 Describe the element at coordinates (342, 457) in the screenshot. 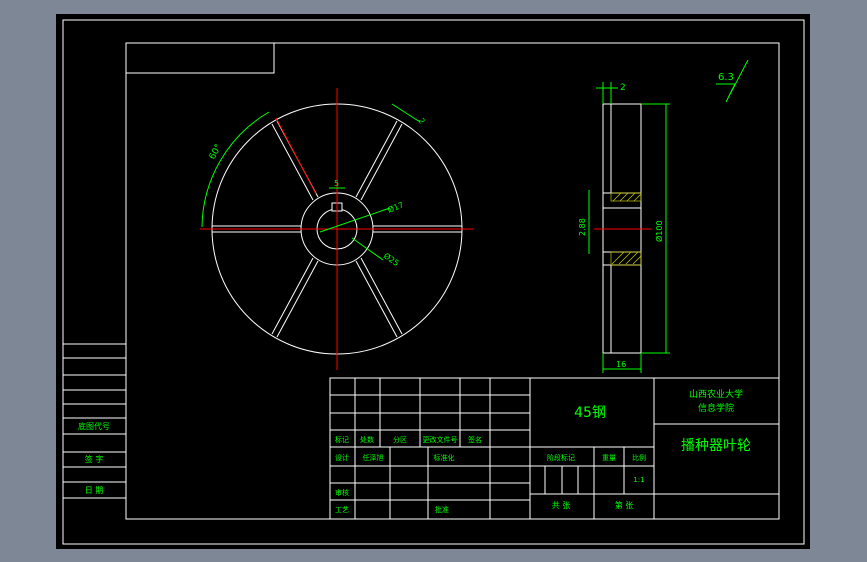

I see `design-label: 设计` at that location.